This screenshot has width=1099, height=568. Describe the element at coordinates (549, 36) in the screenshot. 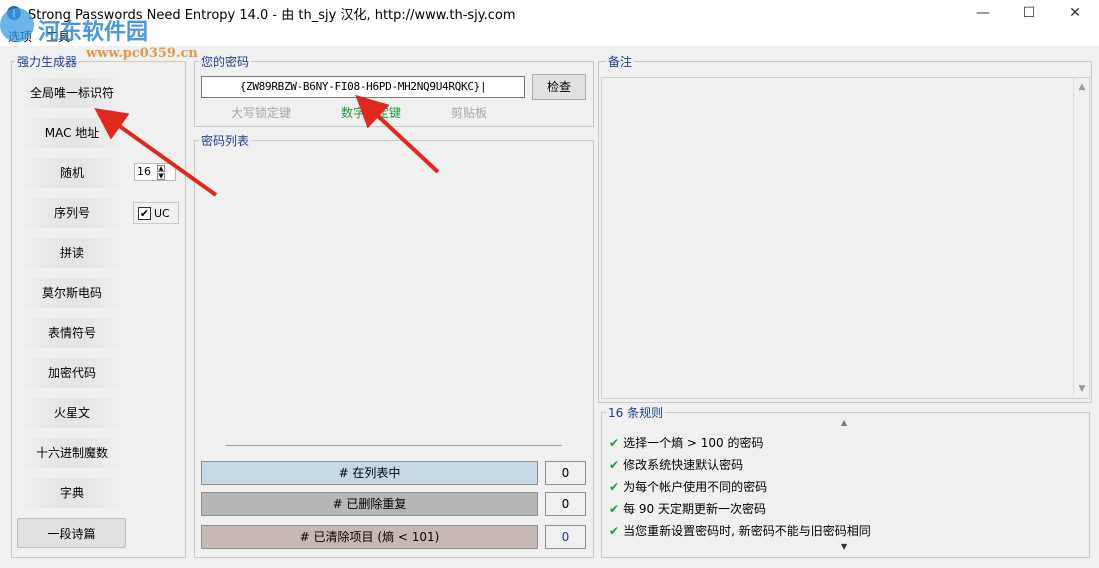

I see `menu-bar: 选项 工具` at that location.